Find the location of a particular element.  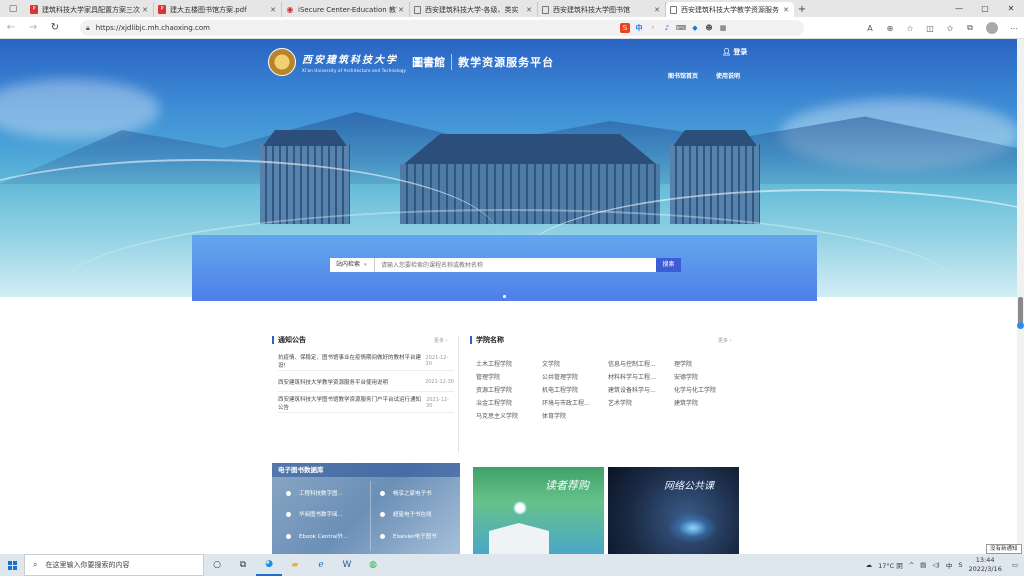

search-scope-select: 站内检索 ▾ is located at coordinates (352, 265).